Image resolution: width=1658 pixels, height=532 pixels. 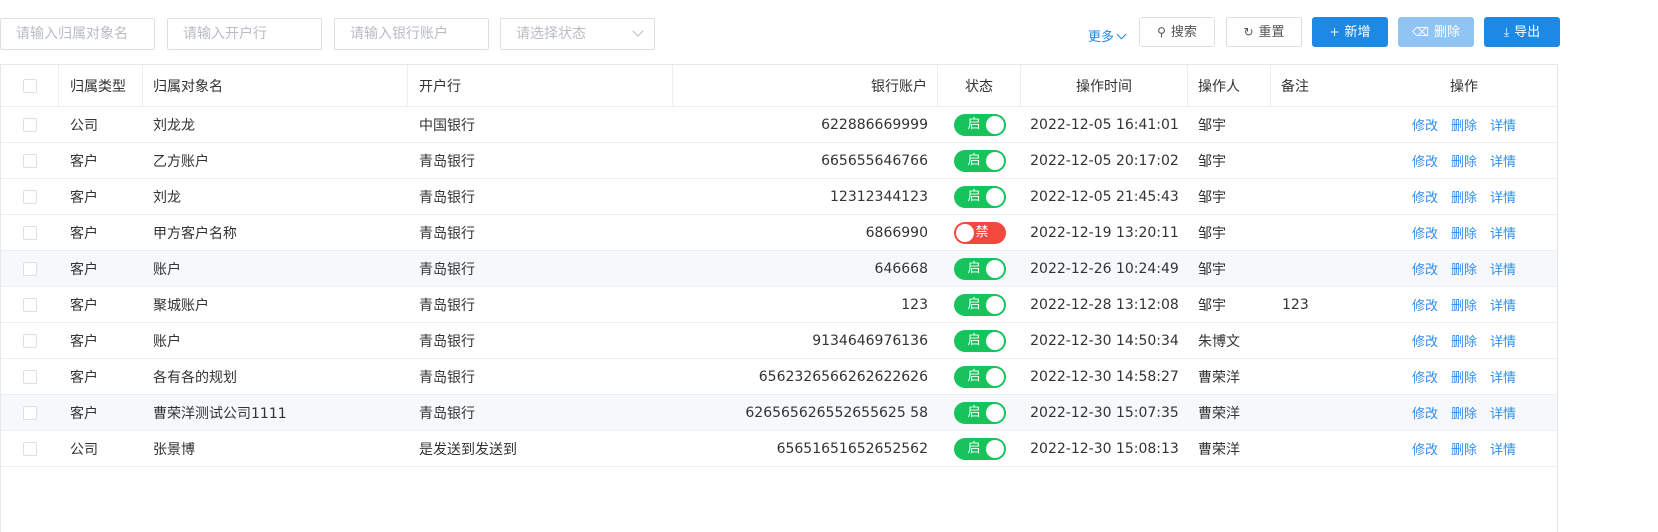 I want to click on status-cell: 禁, so click(x=979, y=232).